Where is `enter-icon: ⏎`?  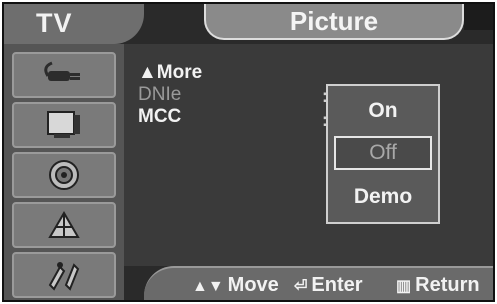
enter-icon: ⏎ is located at coordinates (301, 286).